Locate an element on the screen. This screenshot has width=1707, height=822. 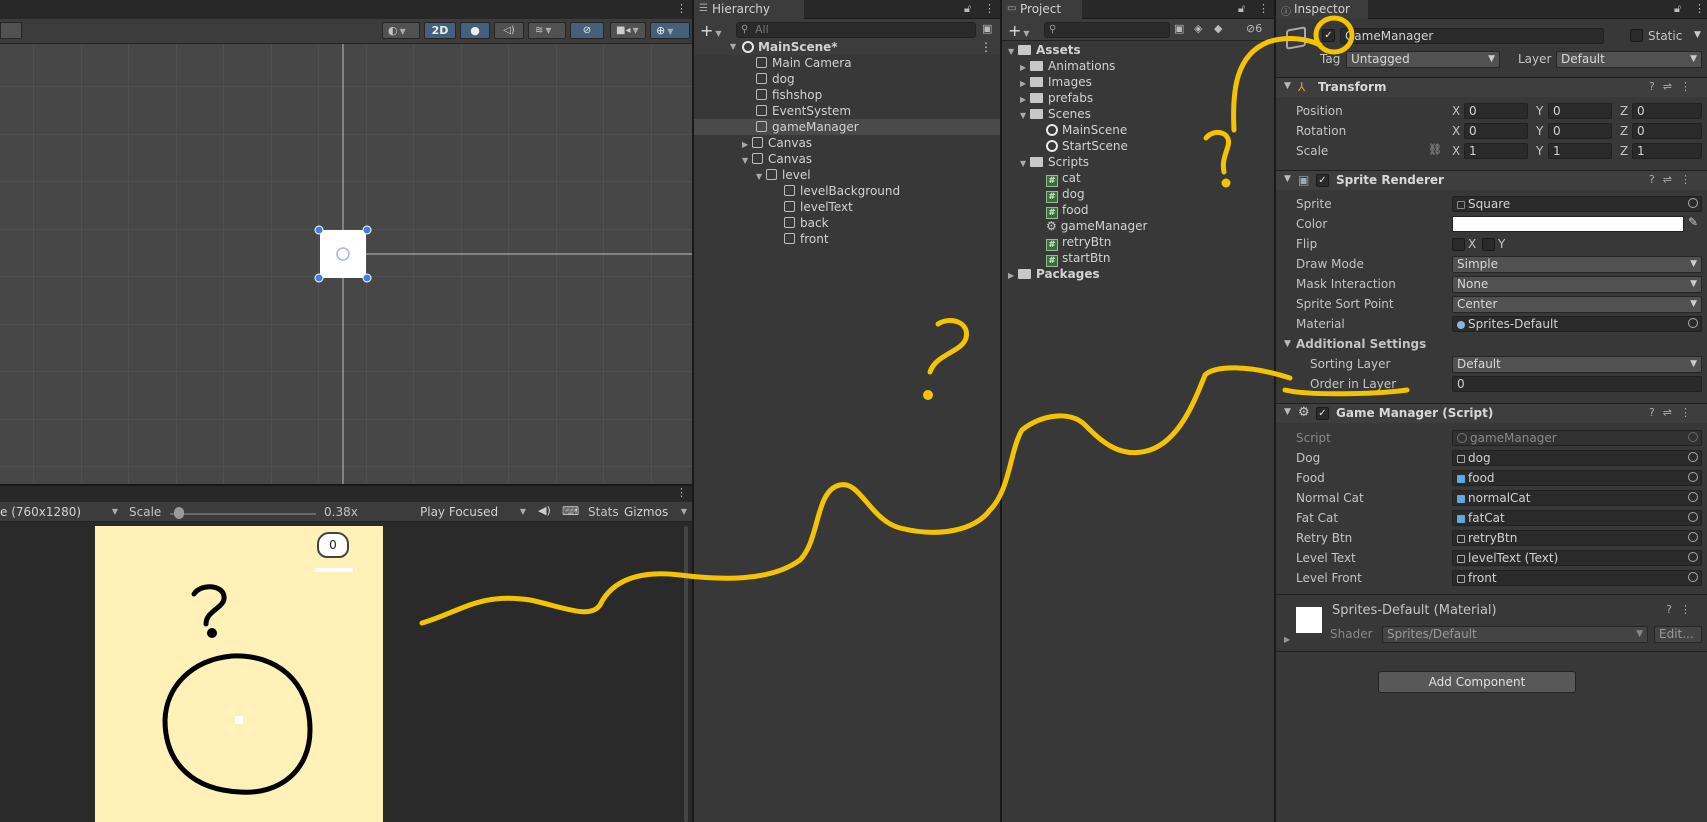
audio-toggle: ◁) is located at coordinates (509, 30).